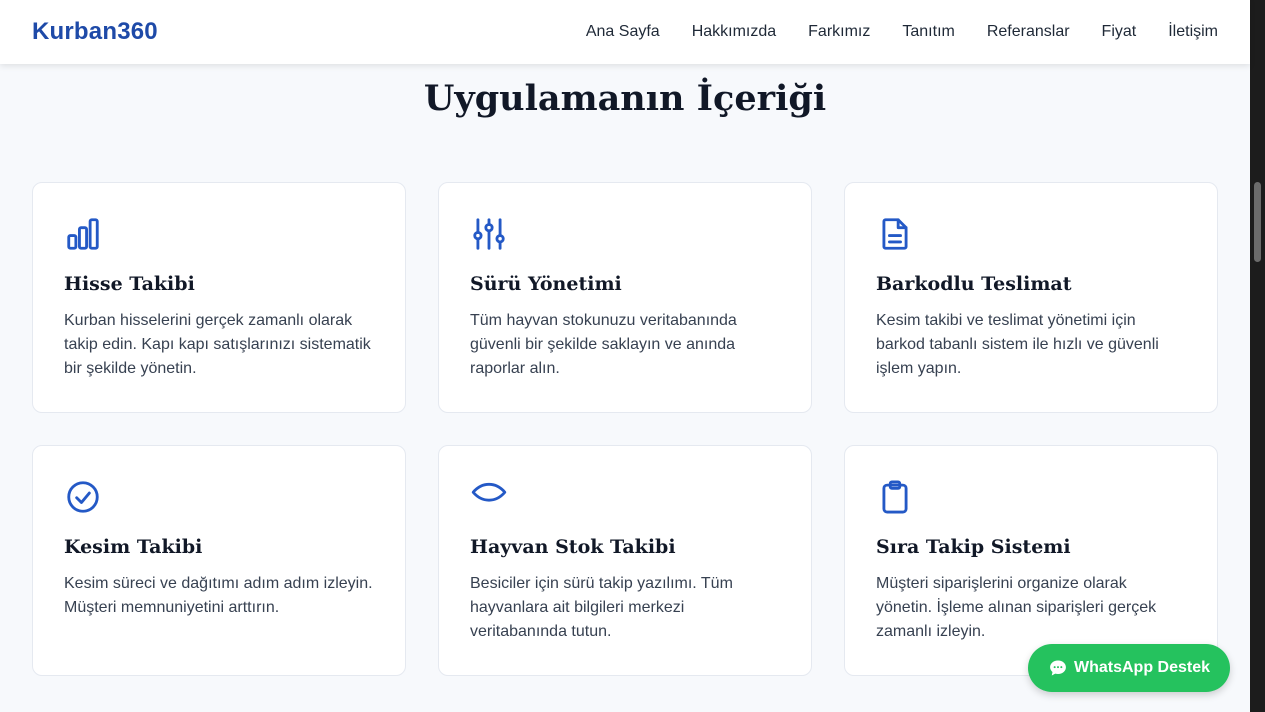 This screenshot has width=1265, height=712. Describe the element at coordinates (546, 284) in the screenshot. I see `feature-title: Sürü Yönetimi` at that location.